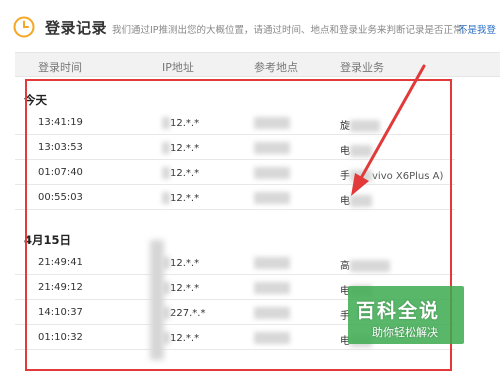 Image resolution: width=500 pixels, height=371 pixels. I want to click on watermark: 百科全说 助你轻松解决, so click(408, 316).